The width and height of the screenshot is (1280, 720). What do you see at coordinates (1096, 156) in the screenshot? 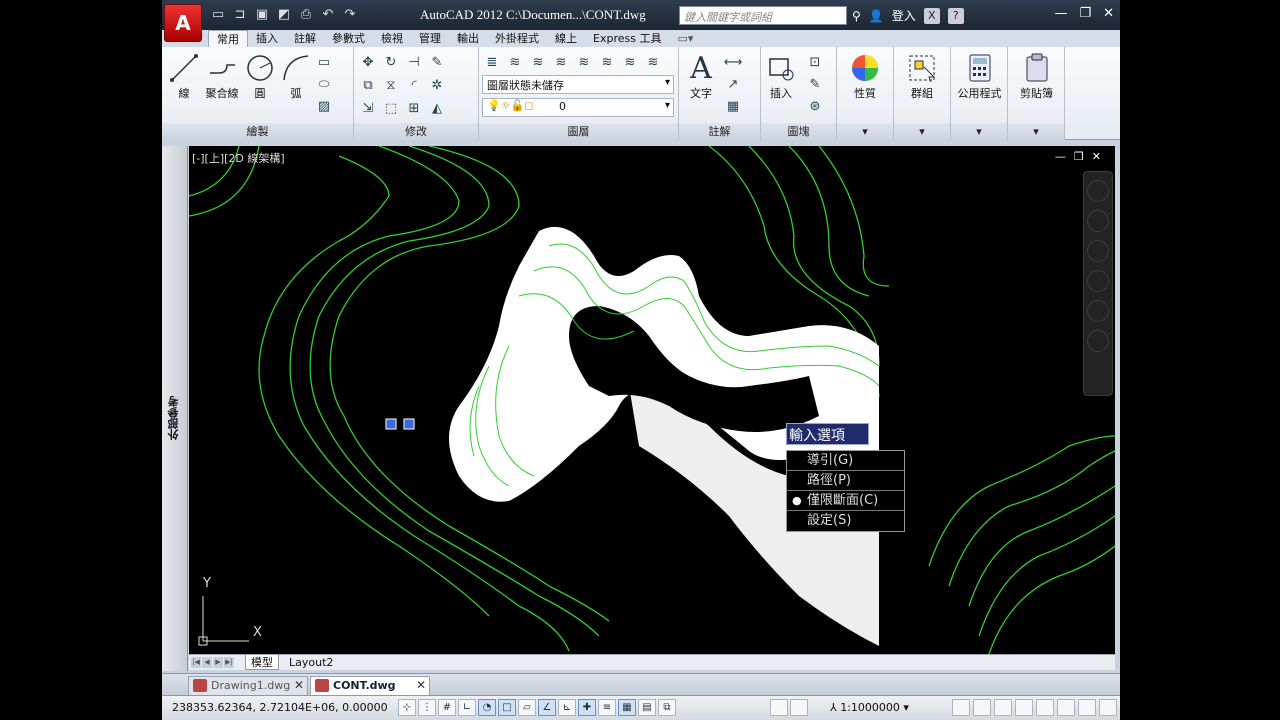
I see `viewport-close-icon: ✕` at bounding box center [1096, 156].